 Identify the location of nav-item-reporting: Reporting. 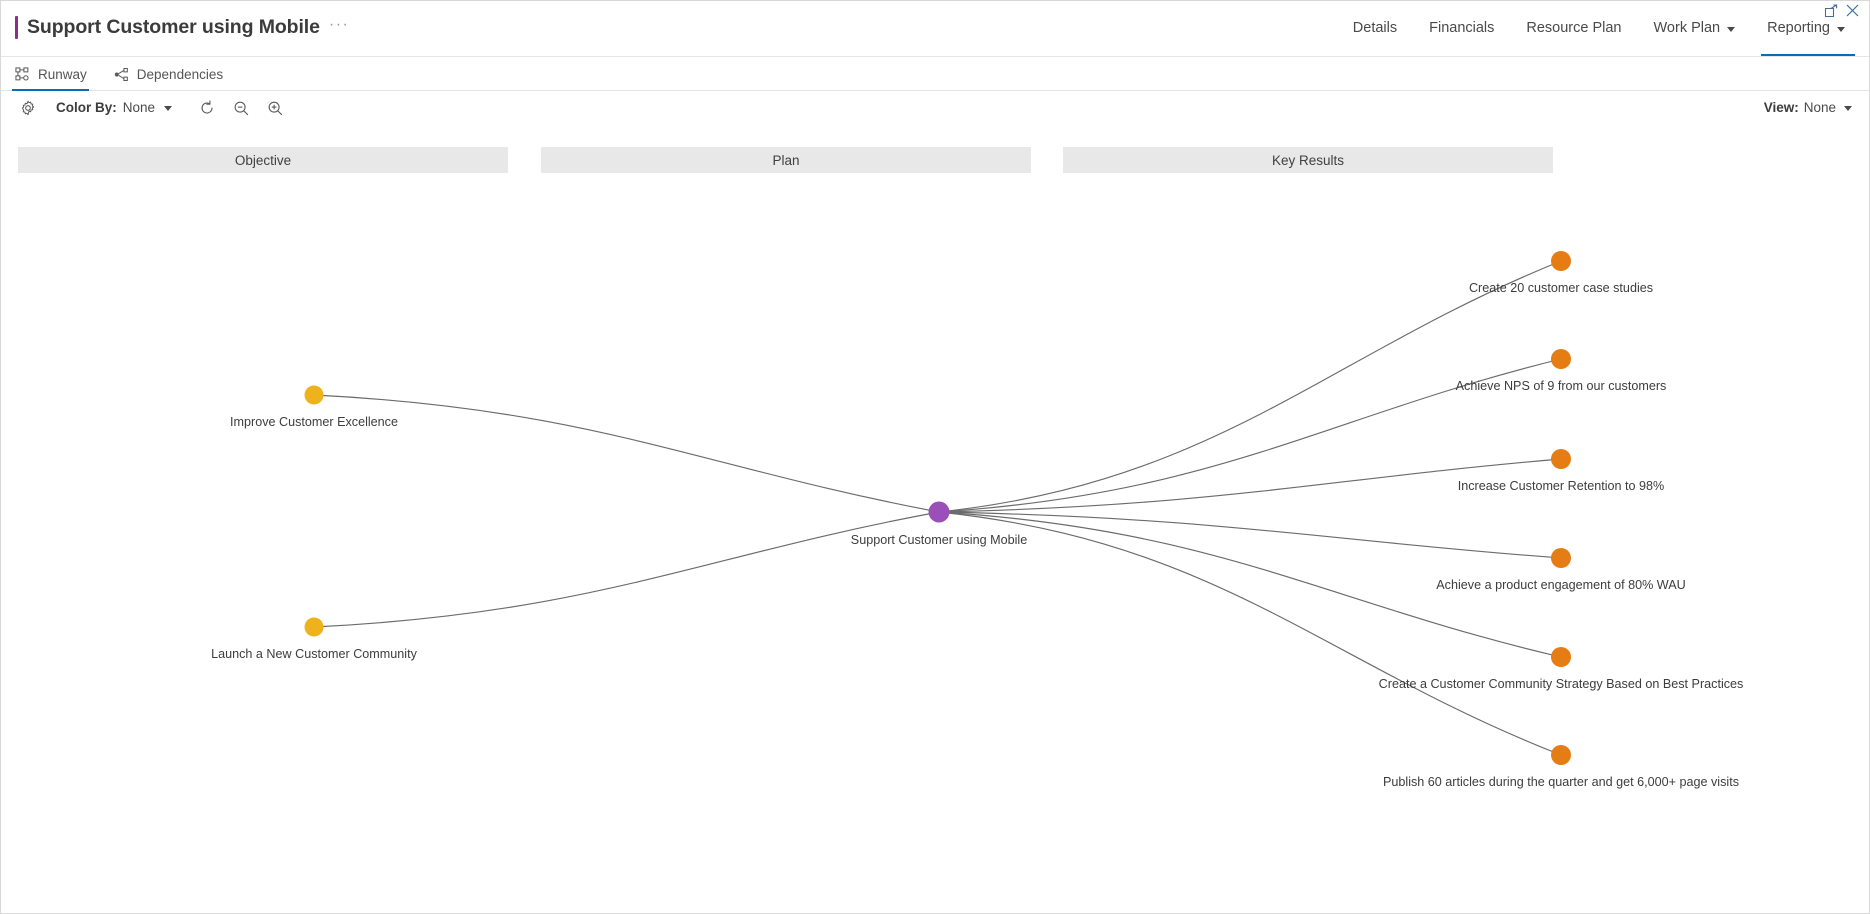
(1806, 36).